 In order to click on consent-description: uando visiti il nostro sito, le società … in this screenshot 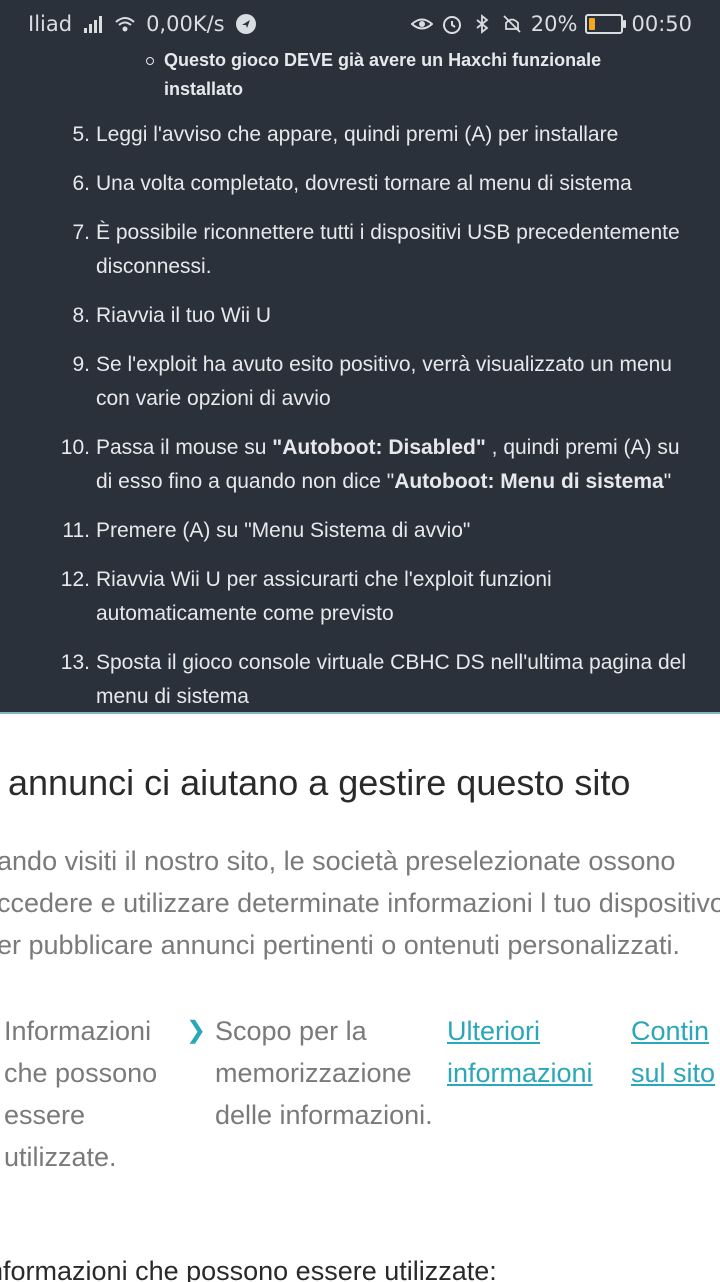, I will do `click(360, 903)`.